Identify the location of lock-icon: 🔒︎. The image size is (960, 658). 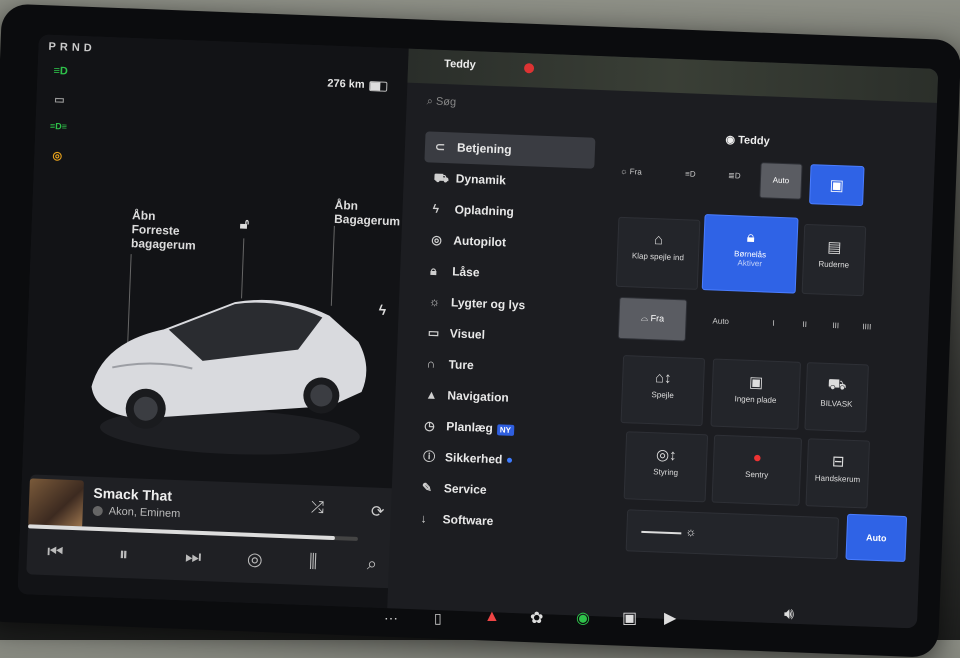
(433, 270).